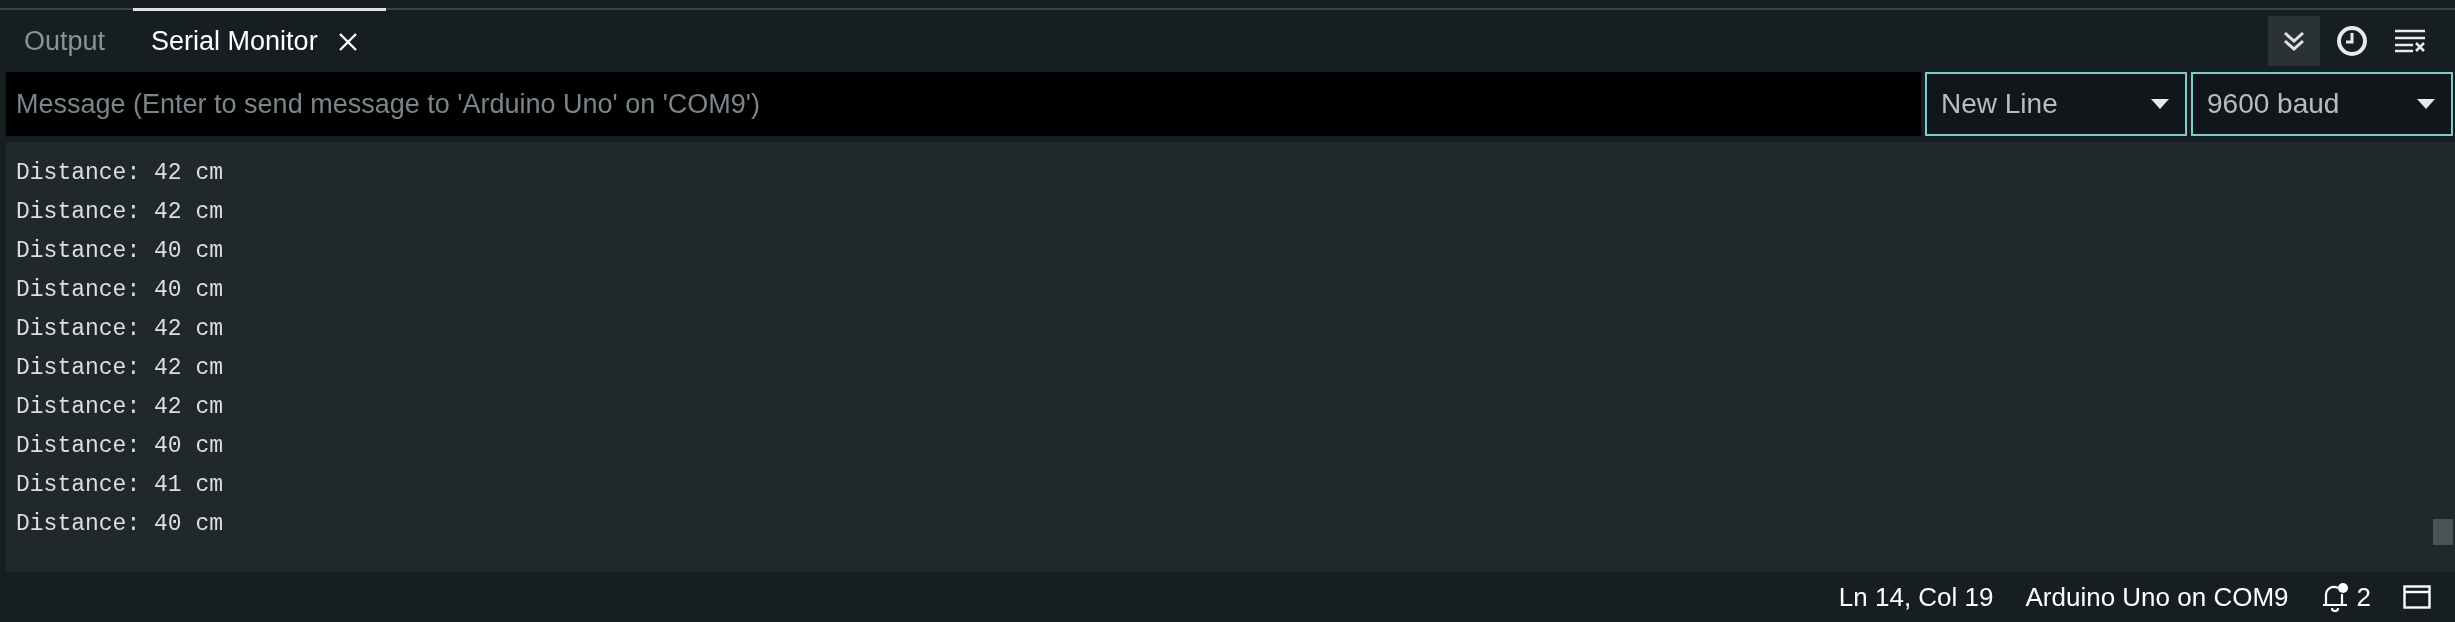 This screenshot has height=622, width=2455. What do you see at coordinates (67, 40) in the screenshot?
I see `tab: Output` at bounding box center [67, 40].